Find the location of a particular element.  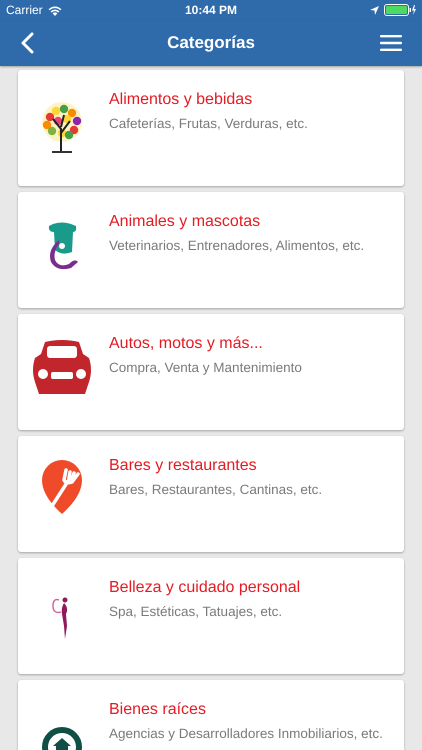

wifi-icon is located at coordinates (55, 10).